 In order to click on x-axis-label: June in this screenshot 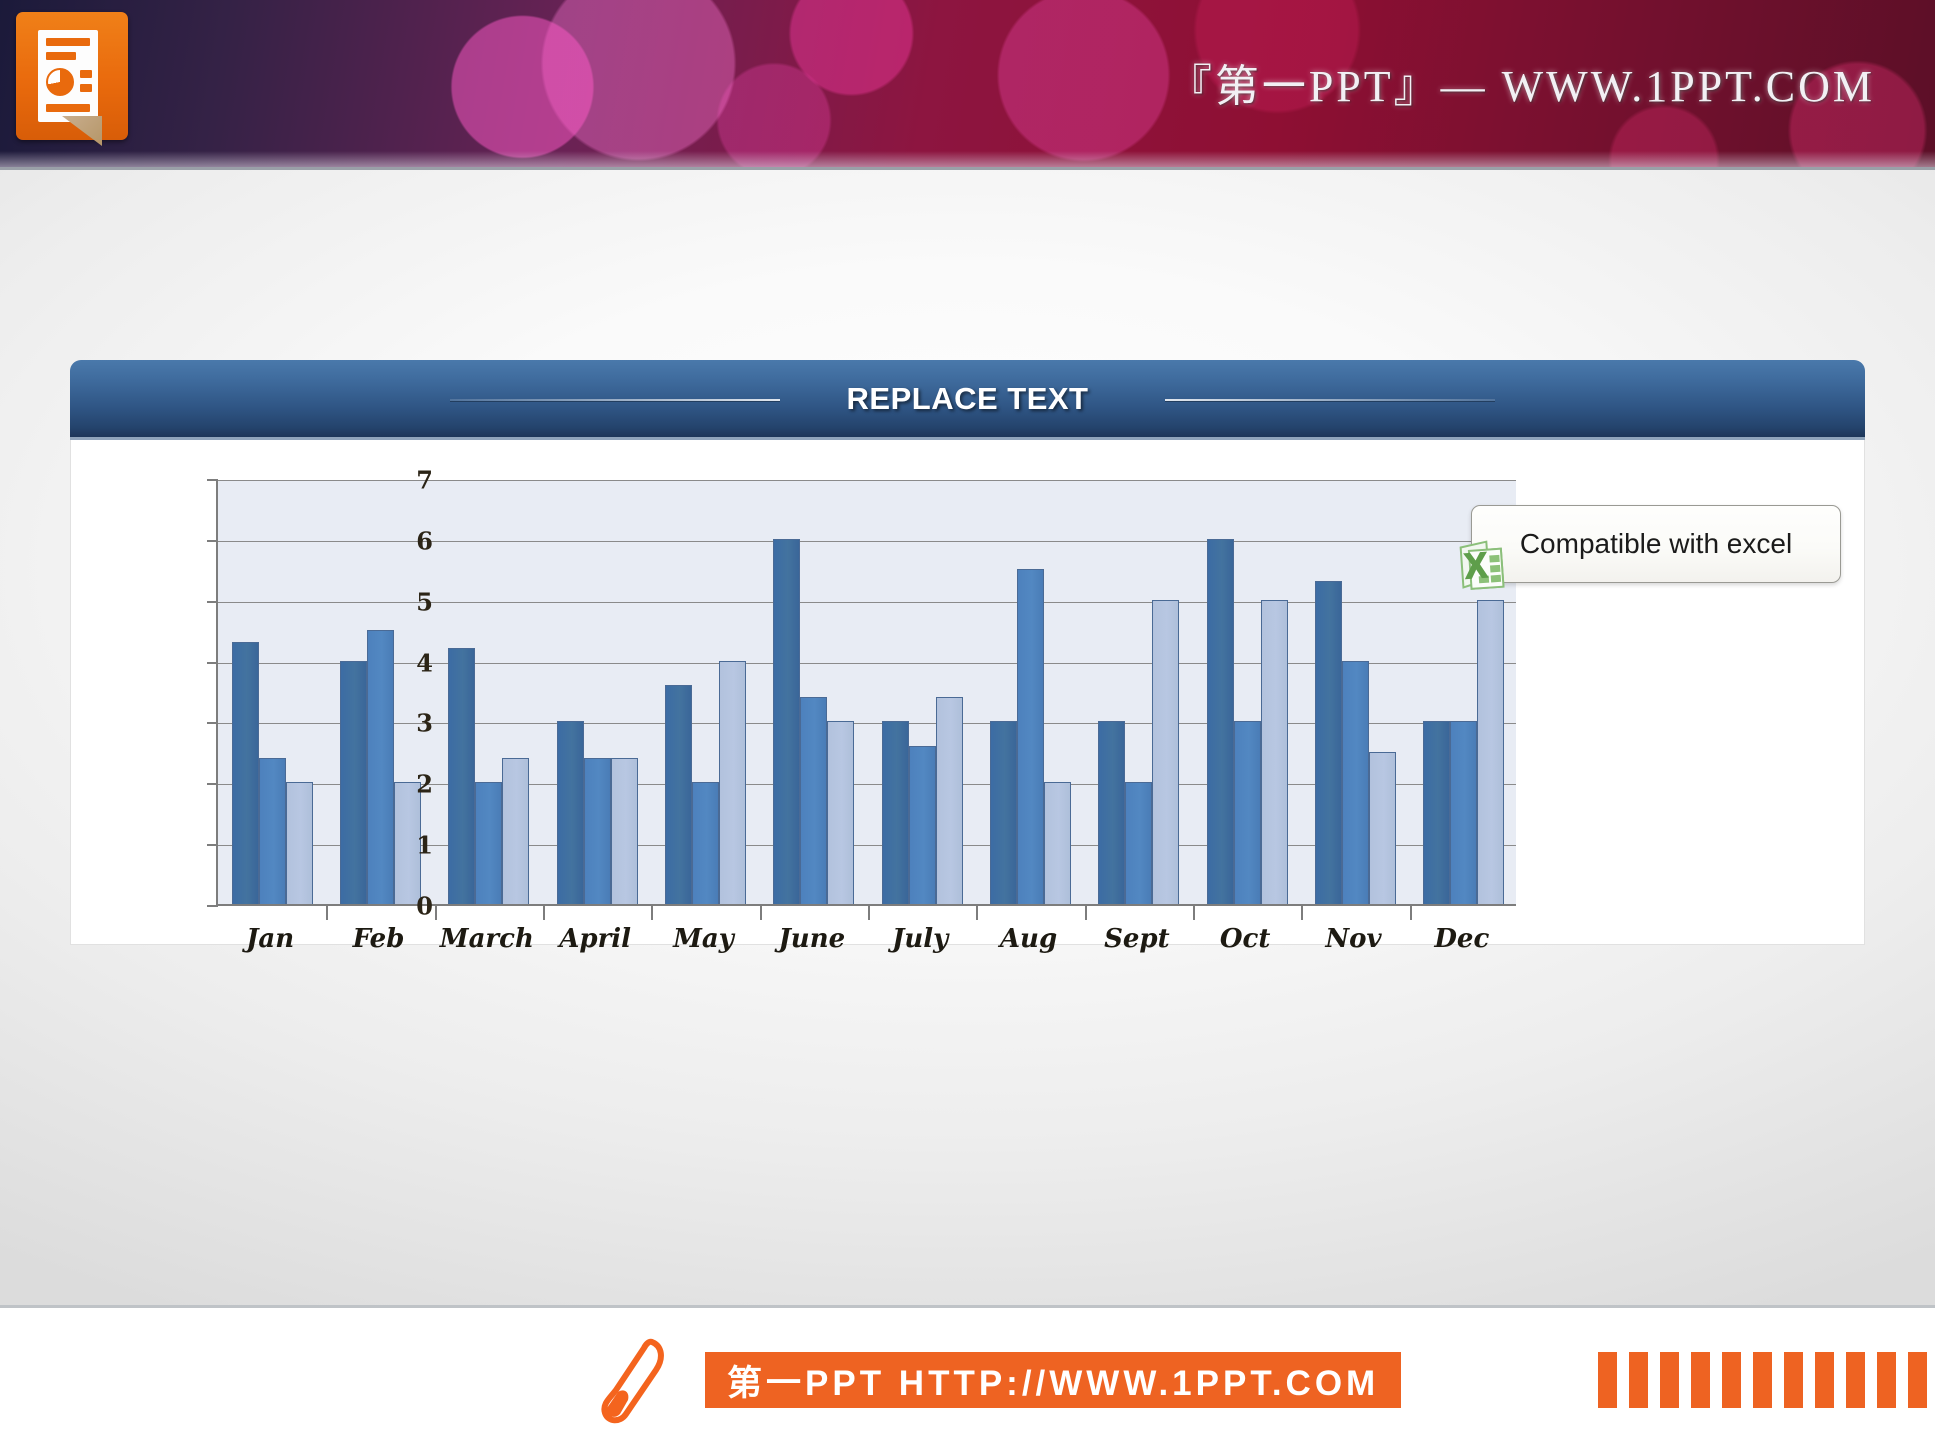, I will do `click(812, 939)`.